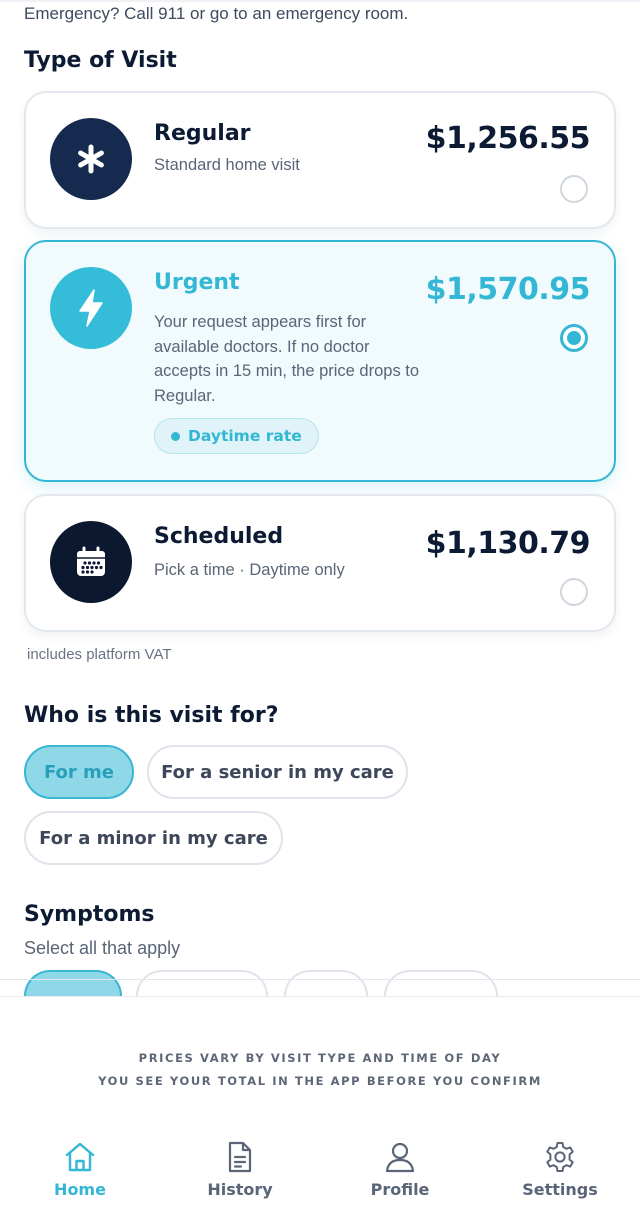  What do you see at coordinates (508, 543) in the screenshot?
I see `visit-option-price: $1,130.79` at bounding box center [508, 543].